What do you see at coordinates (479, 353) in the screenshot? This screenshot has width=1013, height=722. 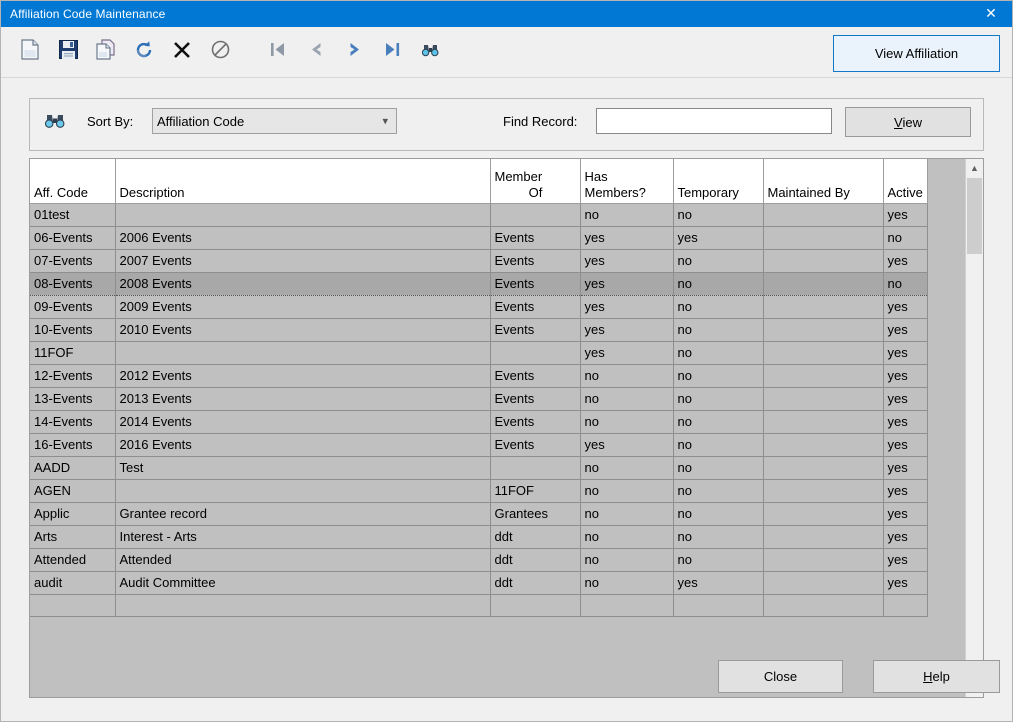 I see `table-row: 11FOF yes no yes` at bounding box center [479, 353].